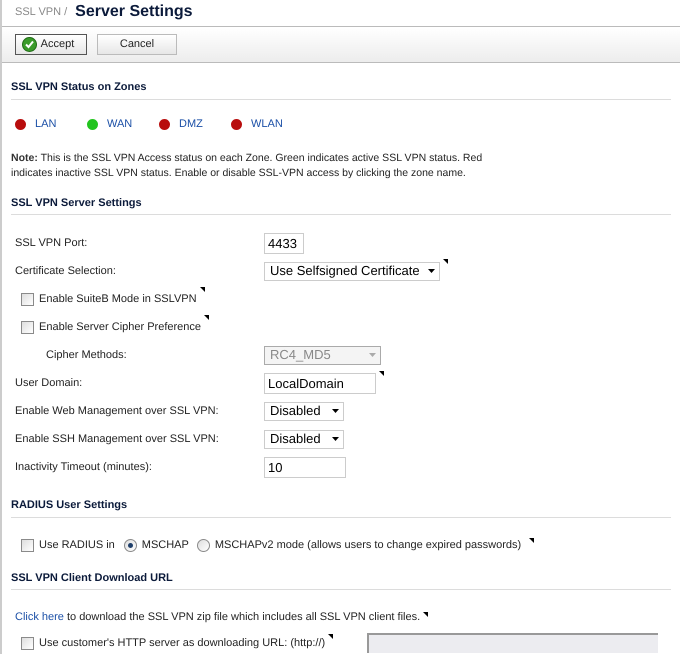 This screenshot has width=680, height=654. I want to click on zone-link: DMZ, so click(191, 124).